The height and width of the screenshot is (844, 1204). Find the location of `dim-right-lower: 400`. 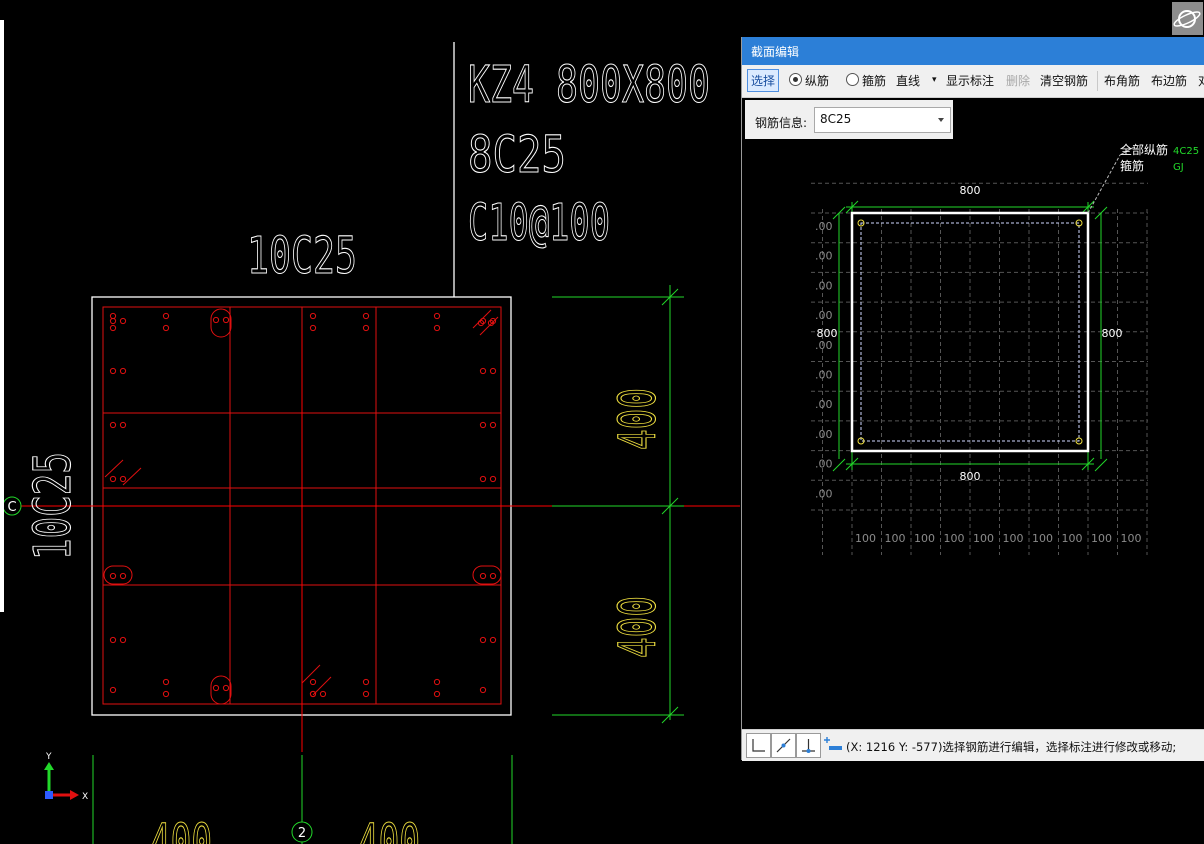

dim-right-lower: 400 is located at coordinates (638, 627).